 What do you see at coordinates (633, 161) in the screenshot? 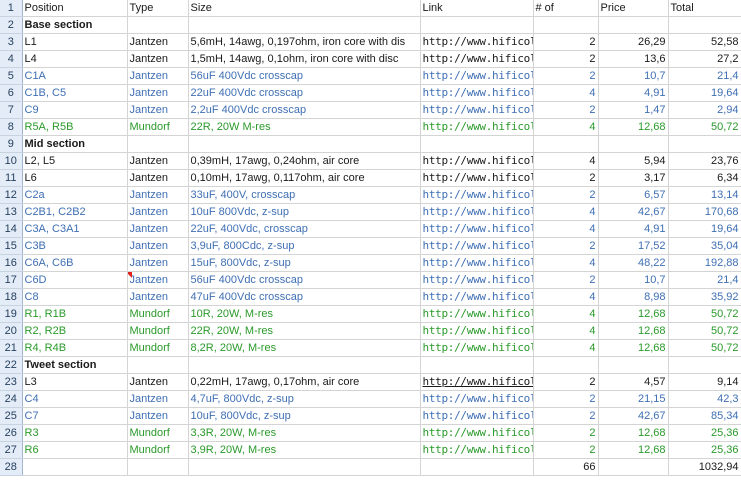
I see `price-cell: 5,94` at bounding box center [633, 161].